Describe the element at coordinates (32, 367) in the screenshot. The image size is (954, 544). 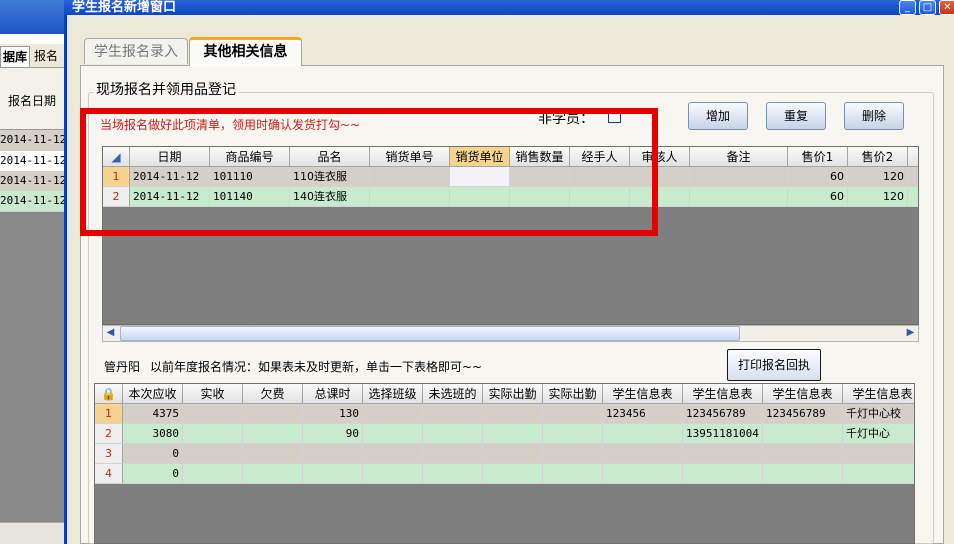
I see `background-grid-empty-area` at that location.